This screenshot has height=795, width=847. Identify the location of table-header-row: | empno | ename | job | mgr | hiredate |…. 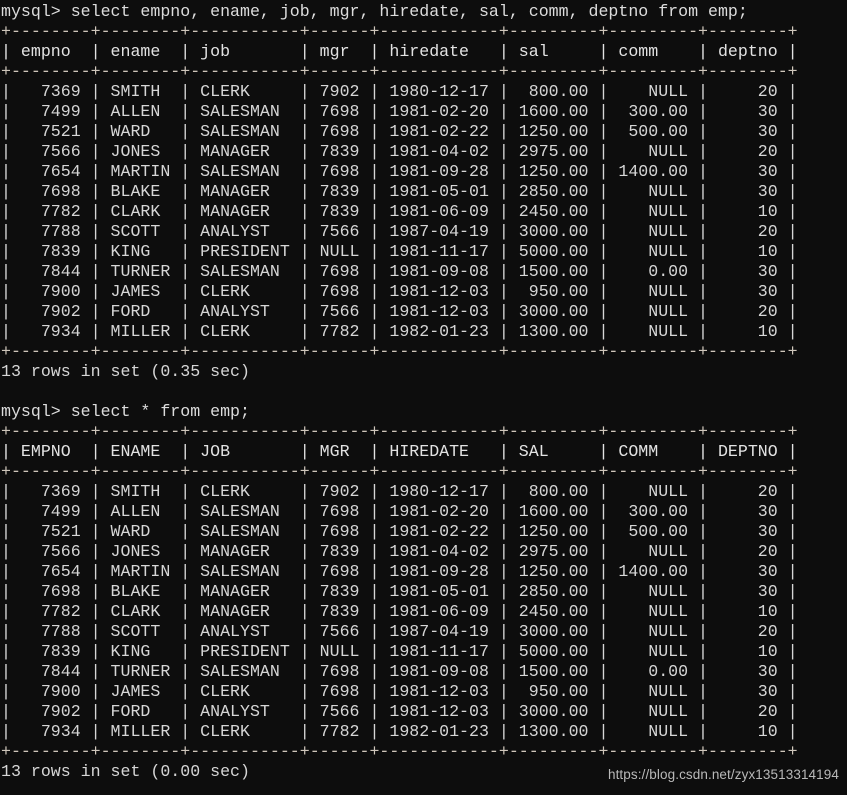
(399, 51).